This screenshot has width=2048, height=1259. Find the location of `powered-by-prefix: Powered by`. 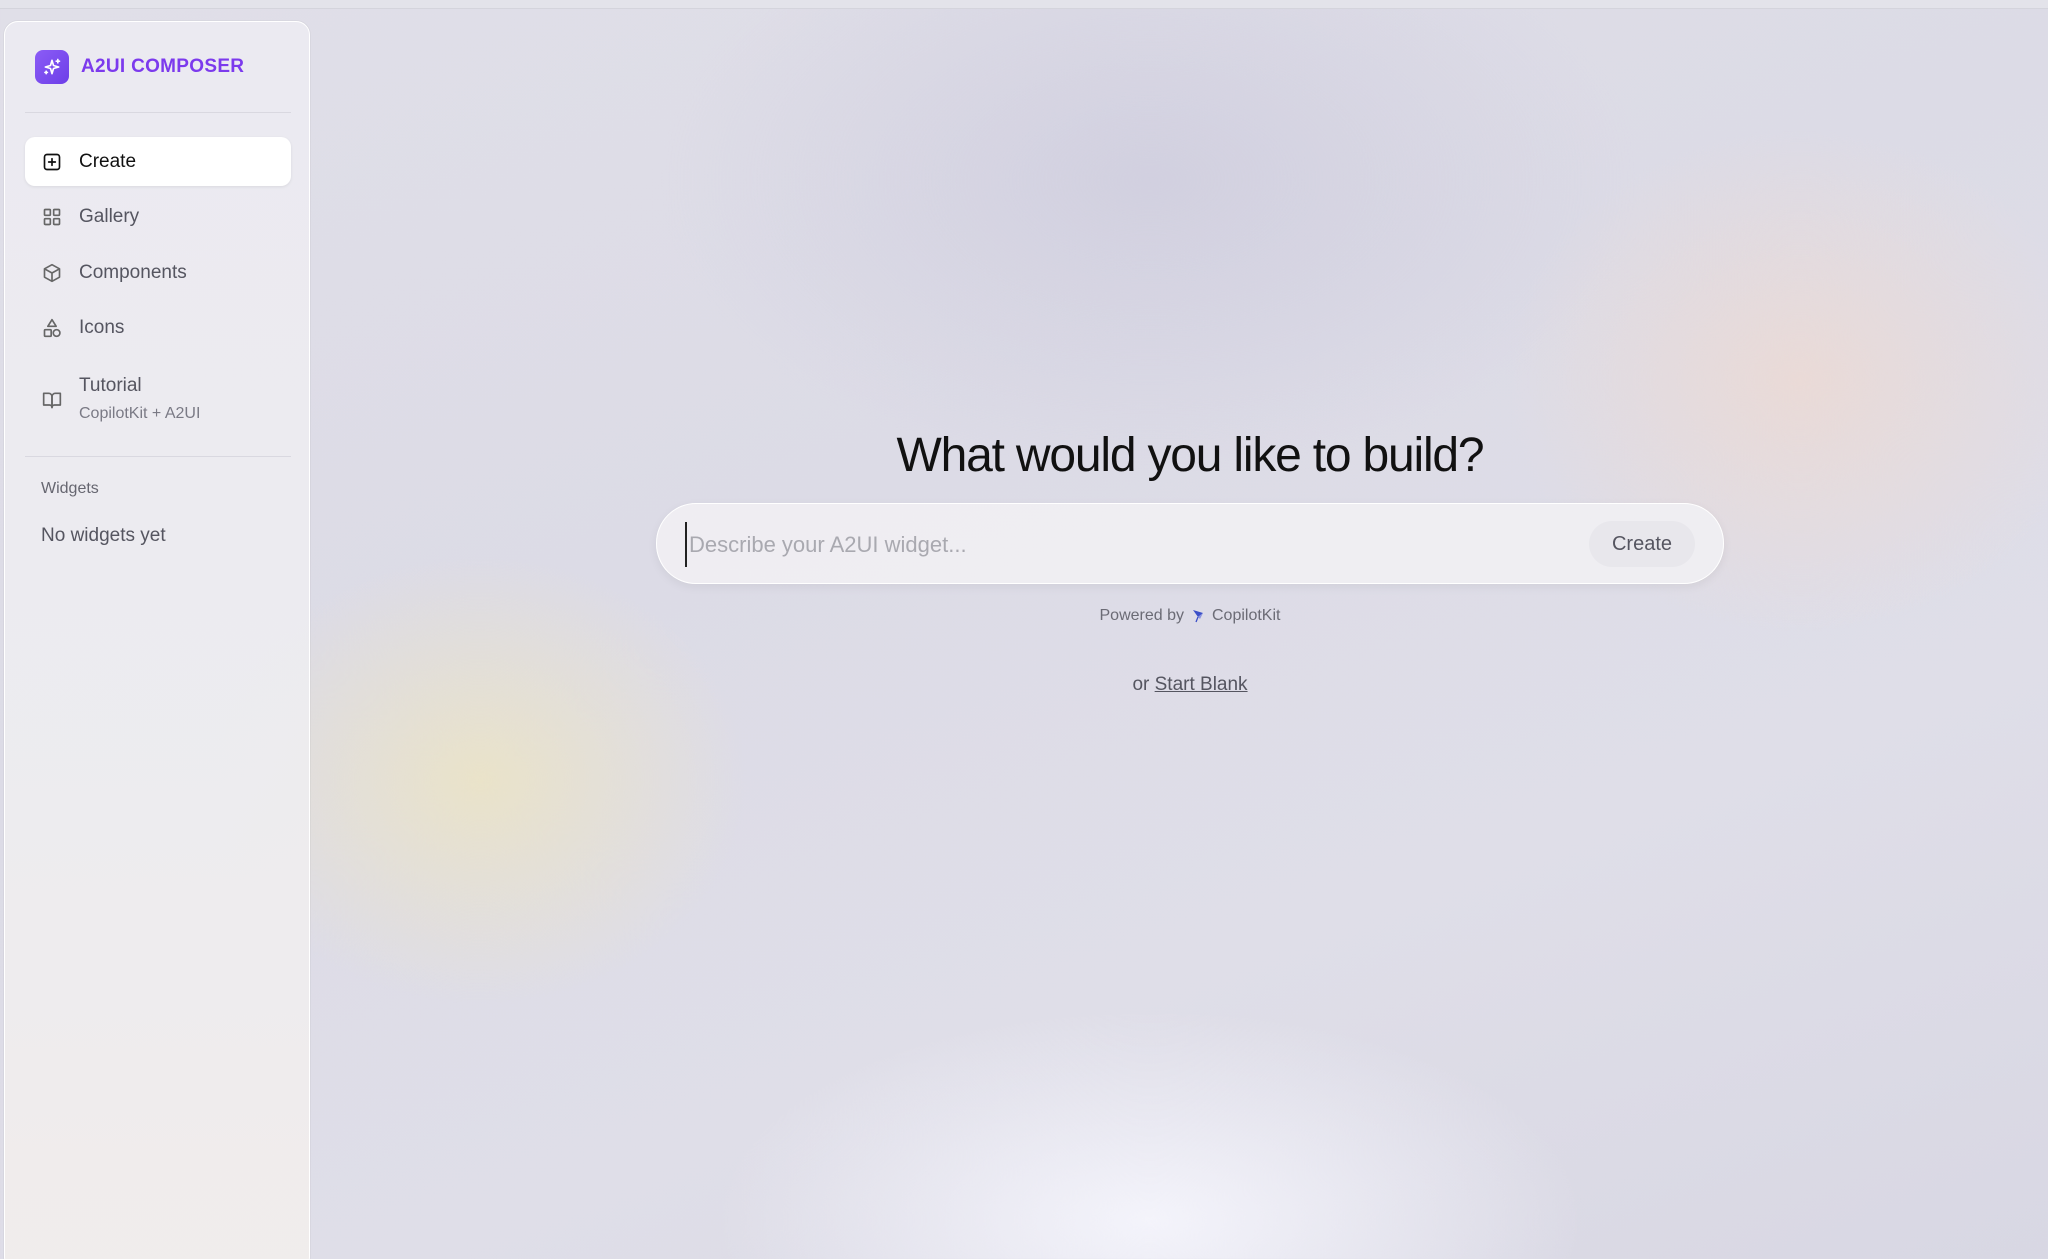

powered-by-prefix: Powered by is located at coordinates (1142, 615).